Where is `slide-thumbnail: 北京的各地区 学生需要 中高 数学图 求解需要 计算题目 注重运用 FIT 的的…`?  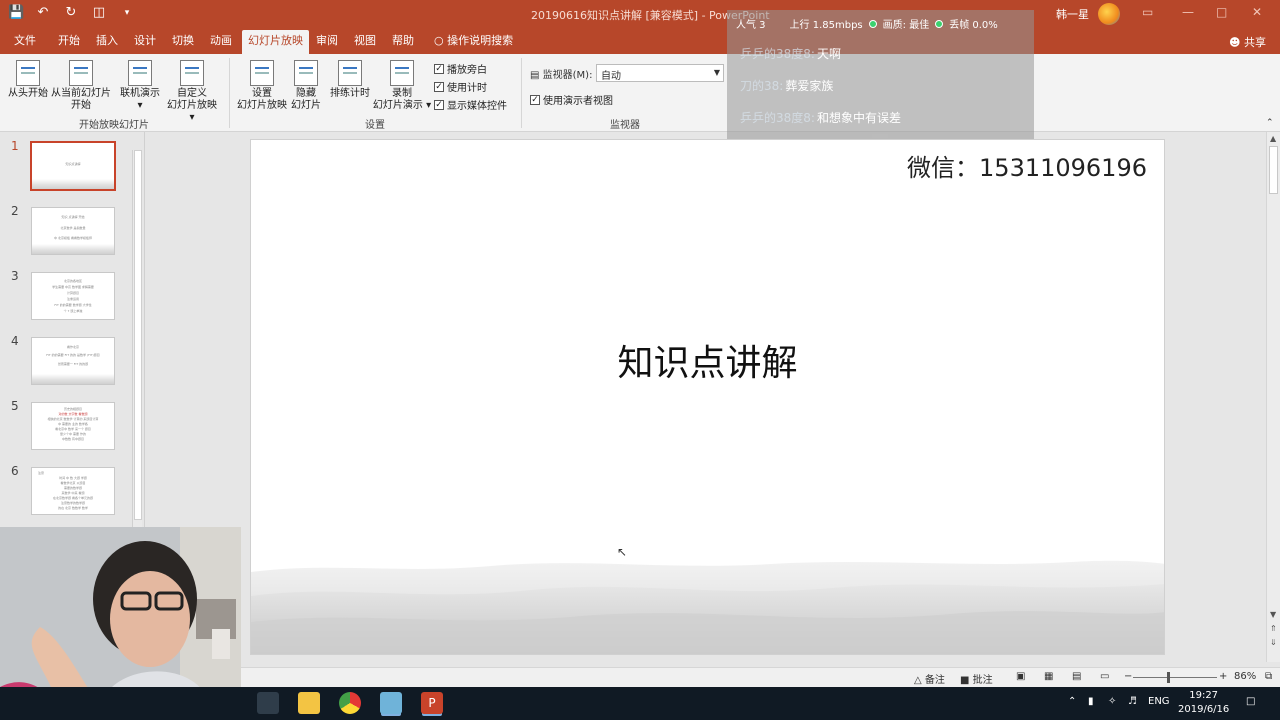 slide-thumbnail: 北京的各地区 学生需要 中高 数学图 求解需要 计算题目 注重运用 FIT 的的… is located at coordinates (73, 296).